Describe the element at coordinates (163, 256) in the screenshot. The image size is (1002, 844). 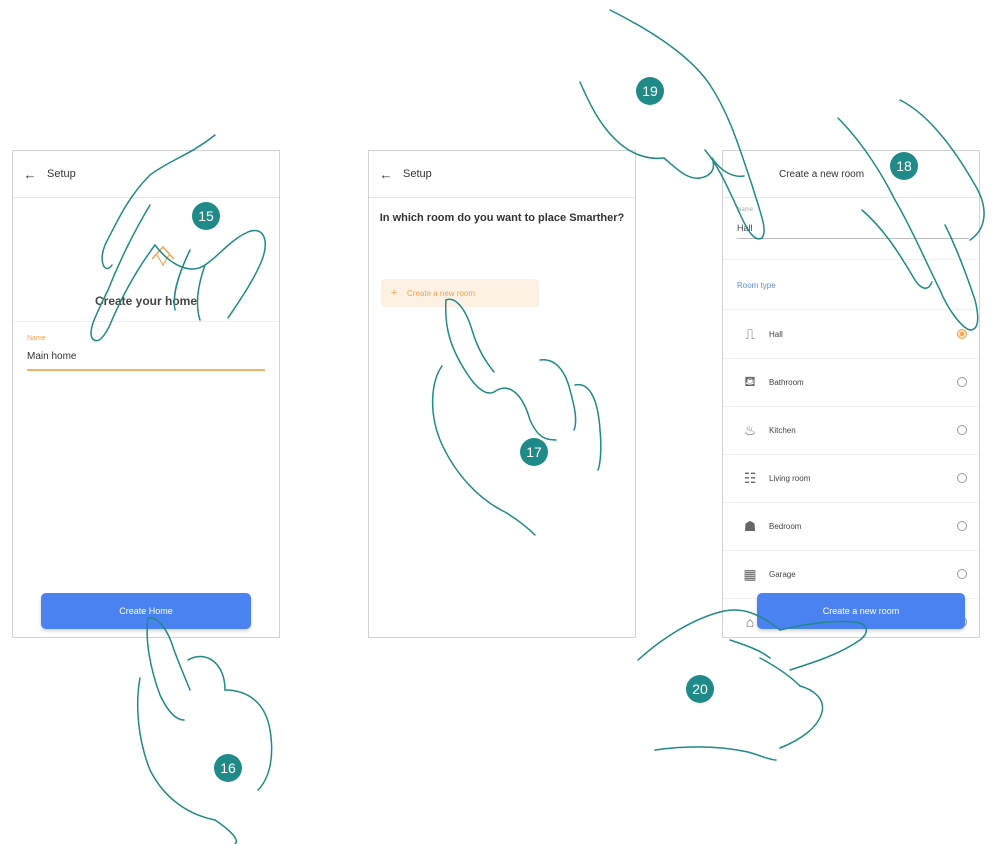
I see `app-logo-icon` at that location.